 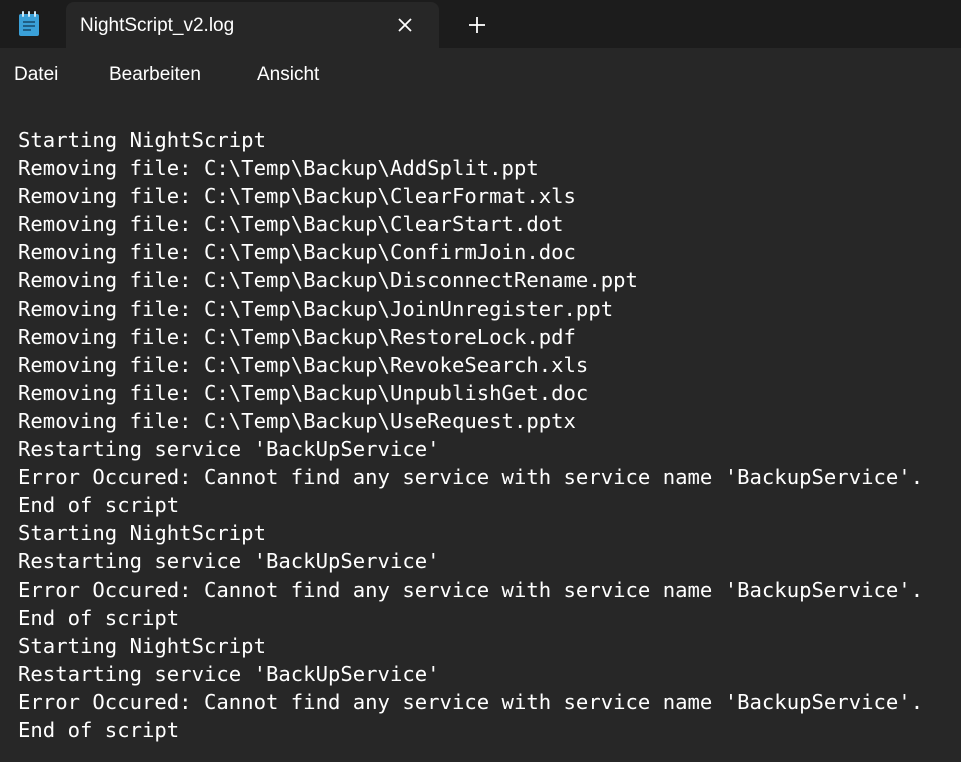 What do you see at coordinates (155, 75) in the screenshot?
I see `menu-item-bearbeiten: Bearbeiten` at bounding box center [155, 75].